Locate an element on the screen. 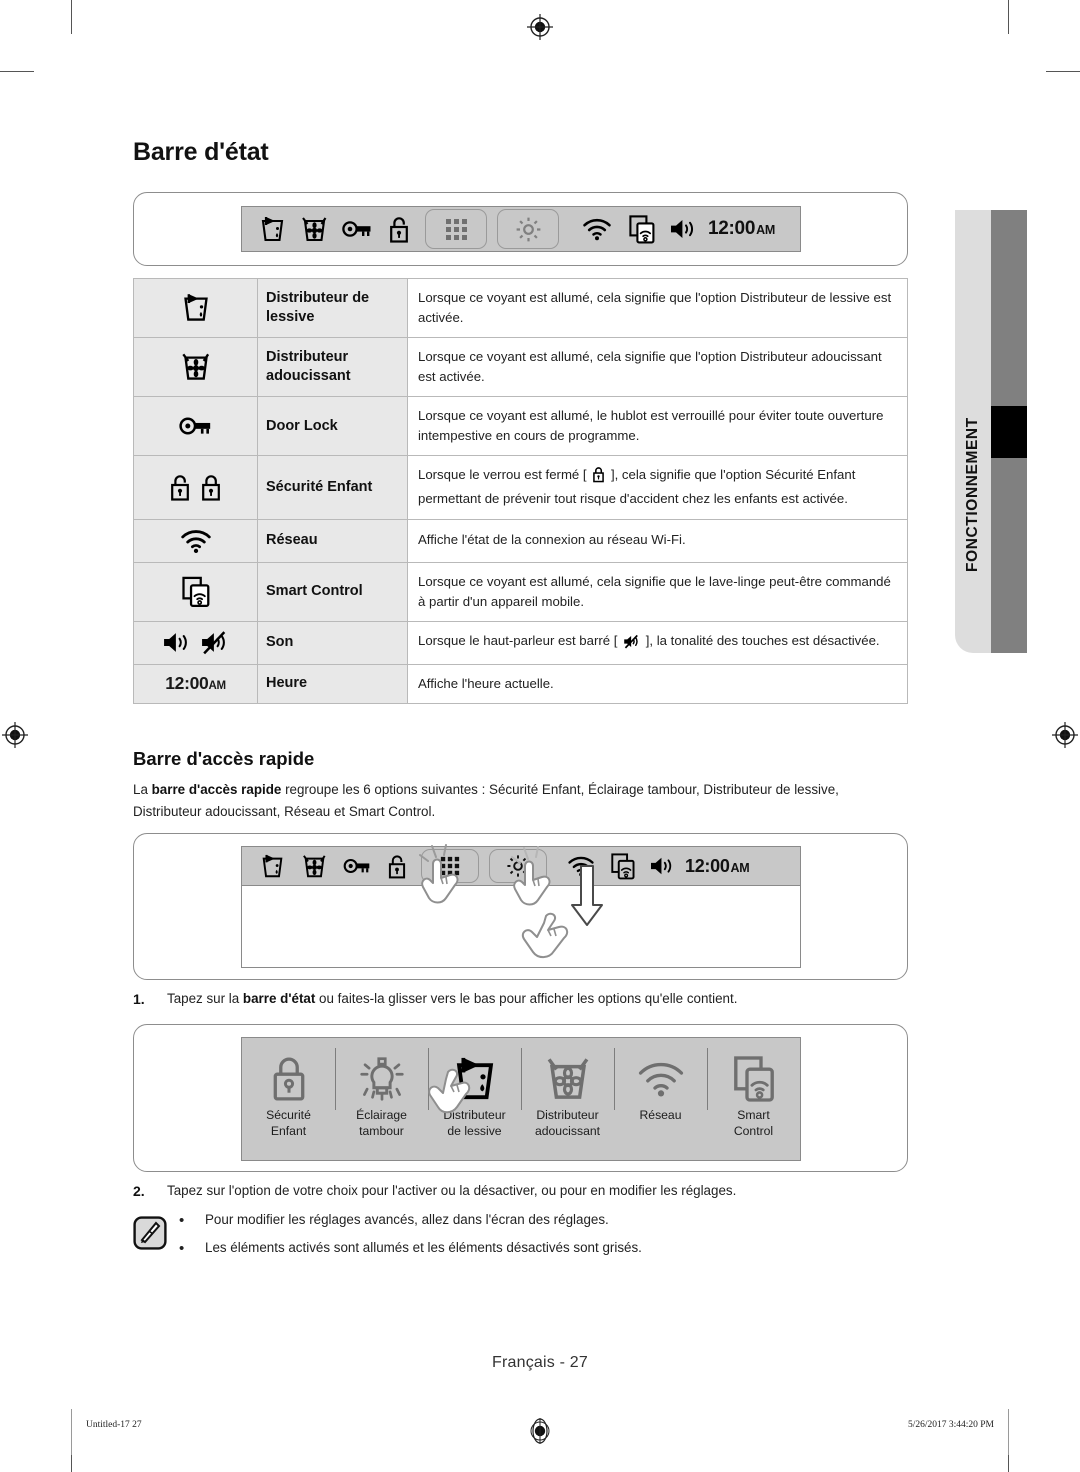 The image size is (1080, 1472). row-name: Distributeur adoucissant is located at coordinates (332, 367).